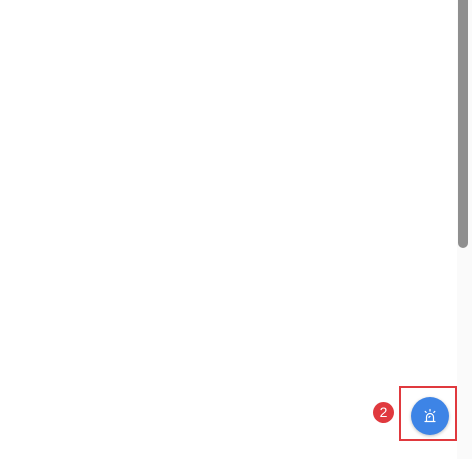 The height and width of the screenshot is (459, 472). Describe the element at coordinates (383, 412) in the screenshot. I see `annotation-number-badge: 2` at that location.